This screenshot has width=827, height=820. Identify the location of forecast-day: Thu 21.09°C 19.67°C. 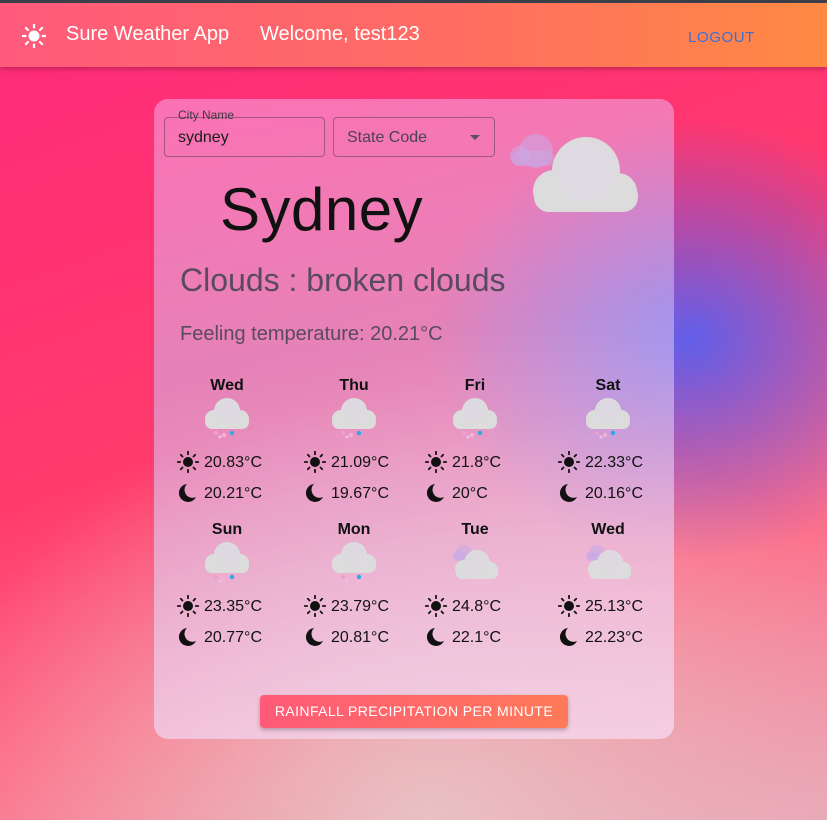
(353, 447).